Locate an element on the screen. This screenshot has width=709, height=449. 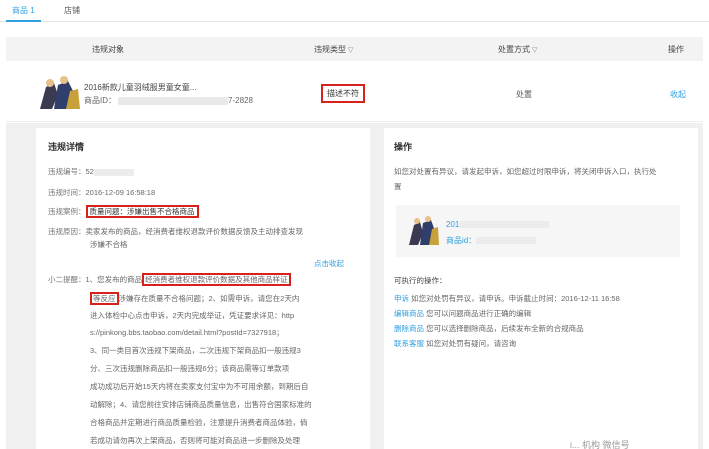
header-type-label: 违规类型 is located at coordinates (330, 49).